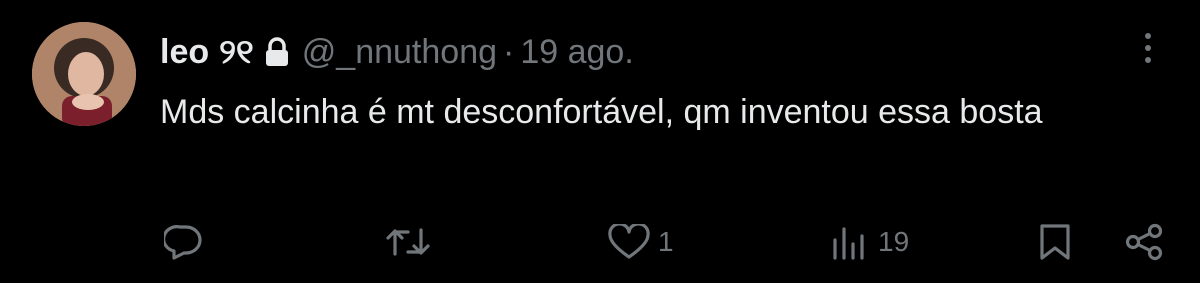  Describe the element at coordinates (236, 51) in the screenshot. I see `name-emoji: ୨୧` at that location.